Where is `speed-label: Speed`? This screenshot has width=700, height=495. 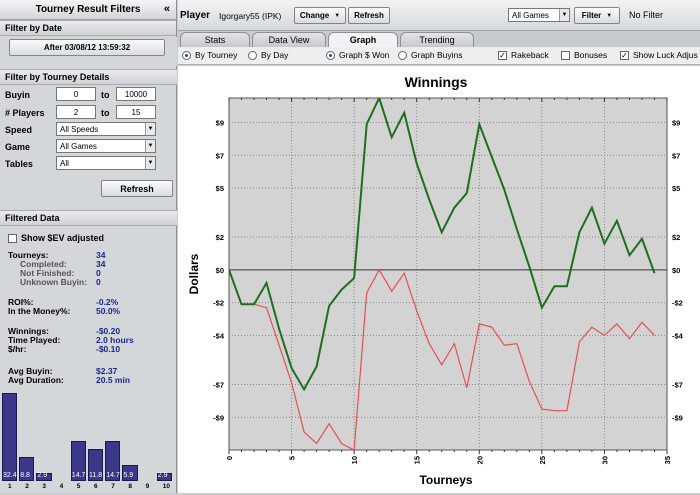 speed-label: Speed is located at coordinates (19, 130).